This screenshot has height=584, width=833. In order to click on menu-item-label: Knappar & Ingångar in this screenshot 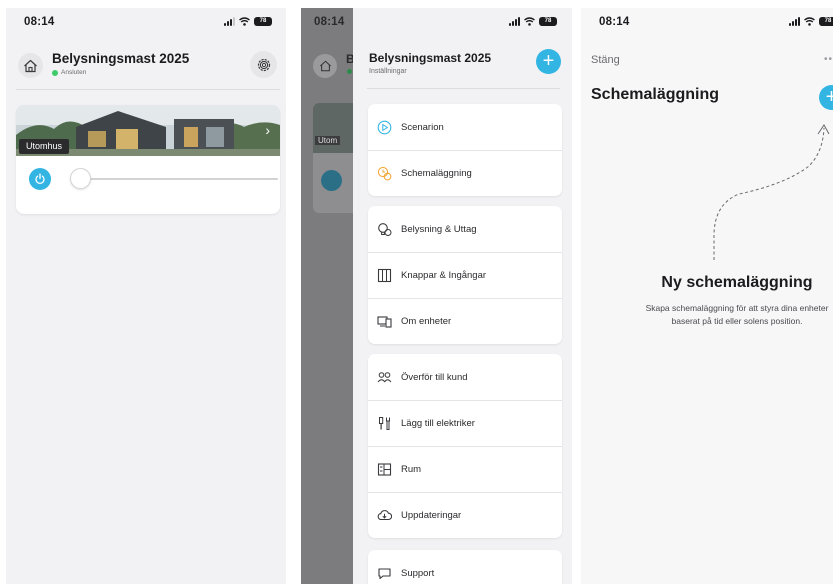, I will do `click(444, 275)`.